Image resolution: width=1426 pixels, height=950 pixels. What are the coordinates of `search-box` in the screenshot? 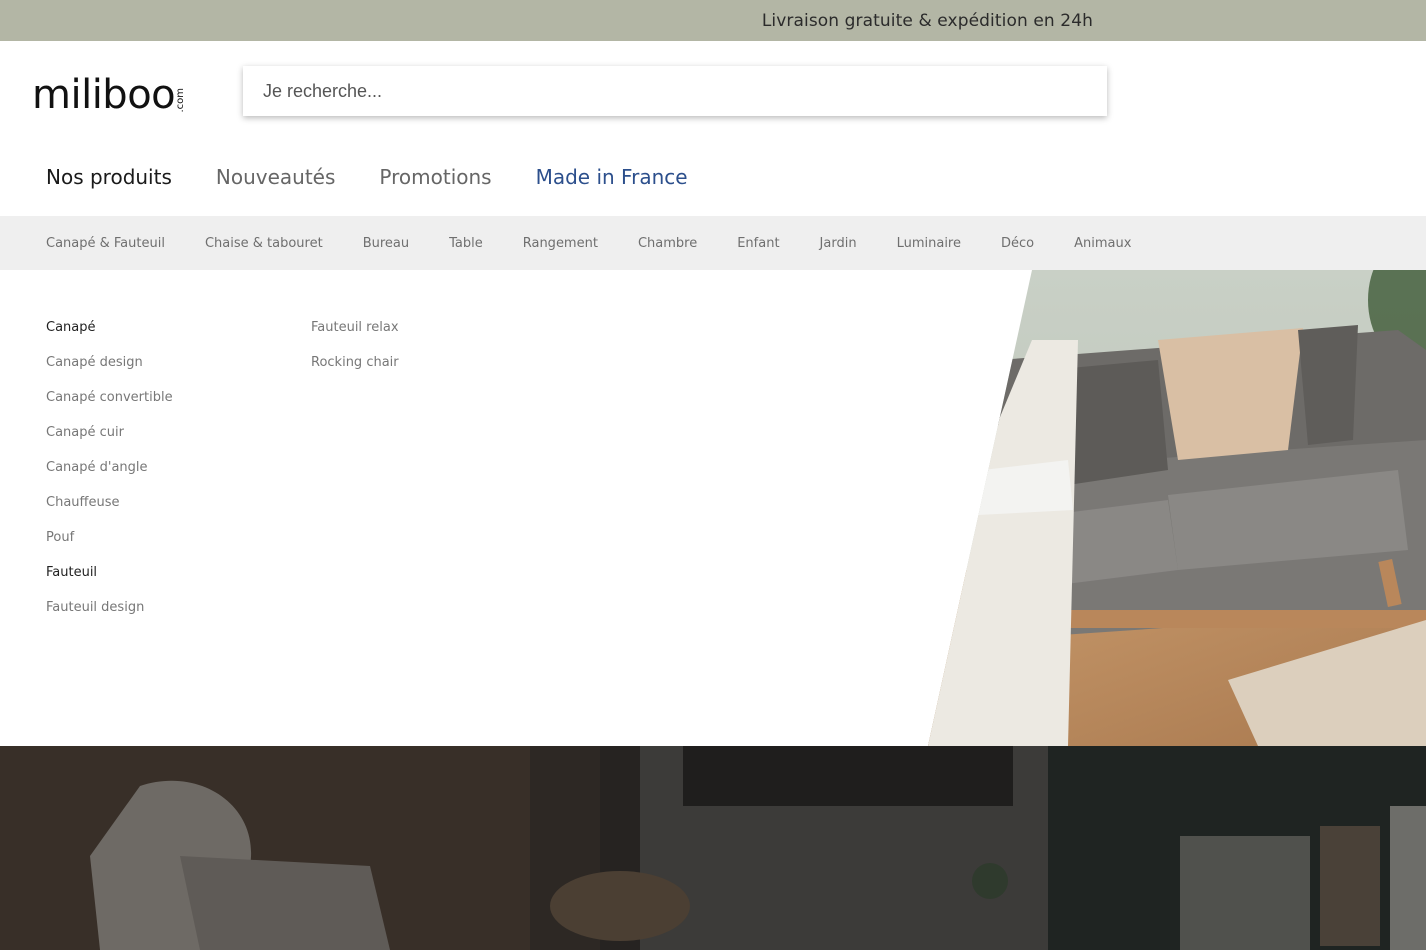 It's located at (675, 91).